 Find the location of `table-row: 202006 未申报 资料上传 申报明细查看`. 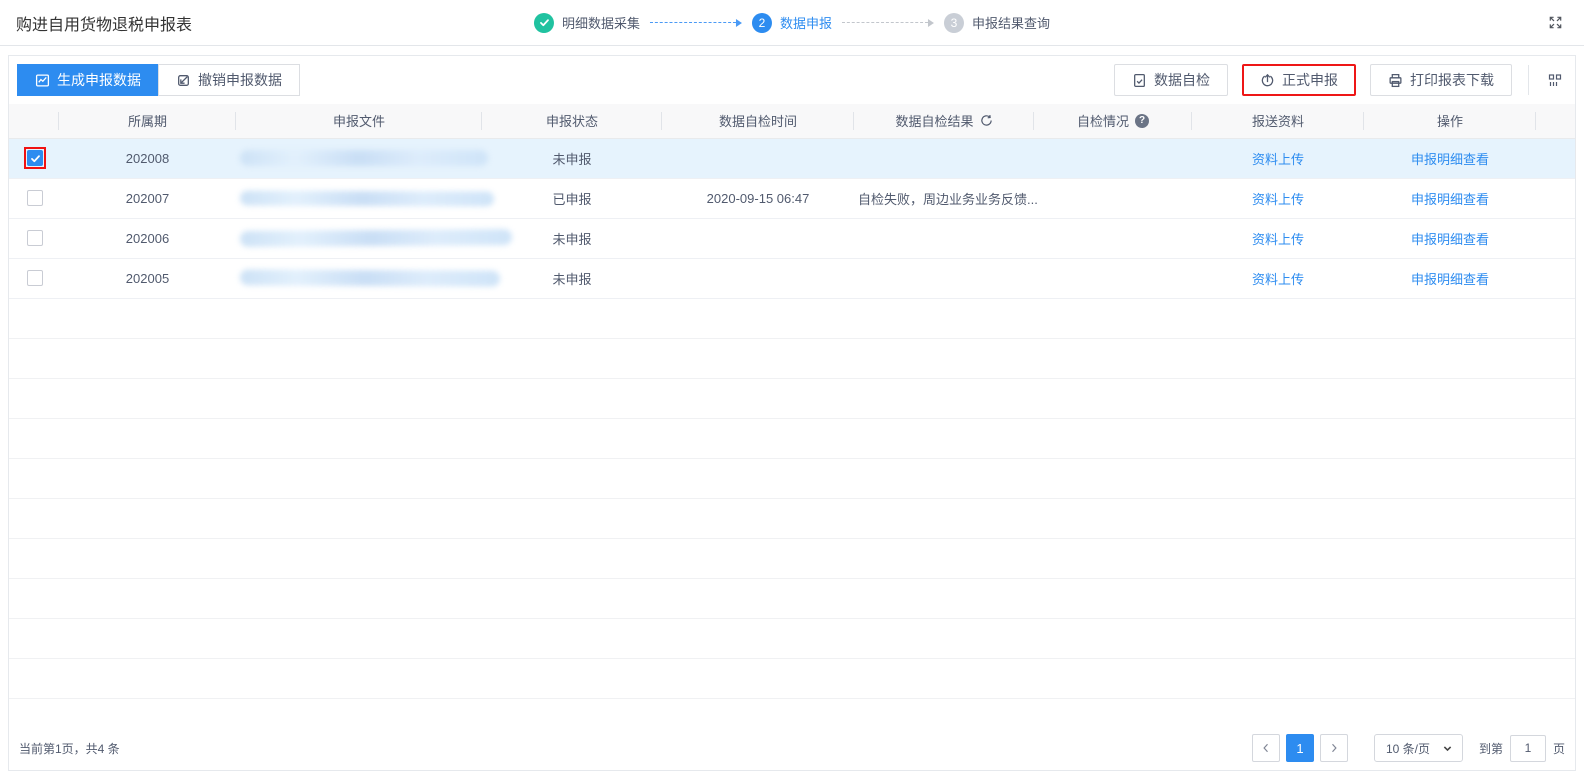

table-row: 202006 未申报 资料上传 申报明细查看 is located at coordinates (792, 238).